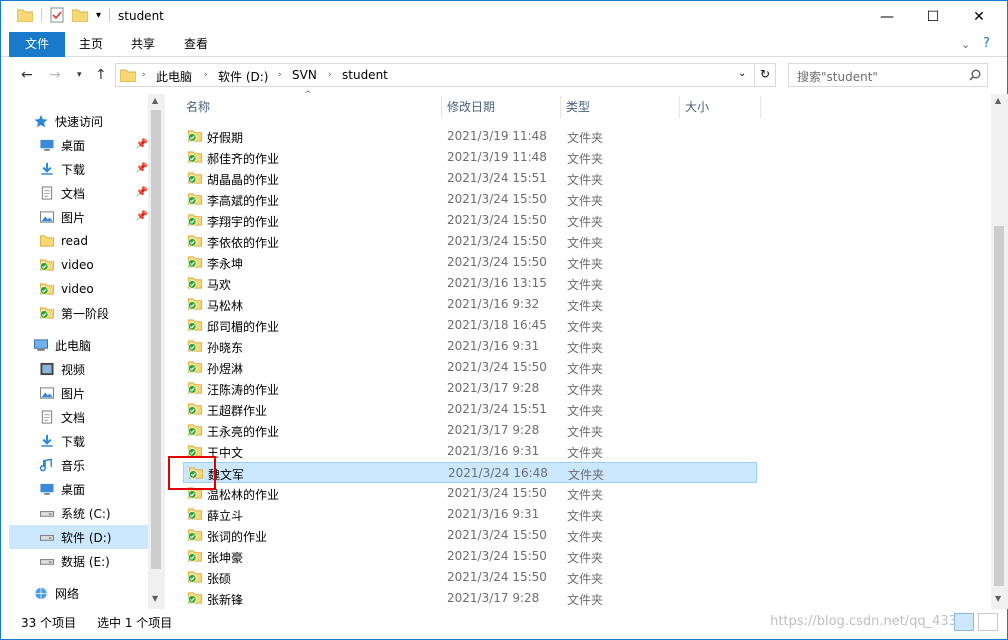  Describe the element at coordinates (143, 44) in the screenshot. I see `tab-share: 共享` at that location.